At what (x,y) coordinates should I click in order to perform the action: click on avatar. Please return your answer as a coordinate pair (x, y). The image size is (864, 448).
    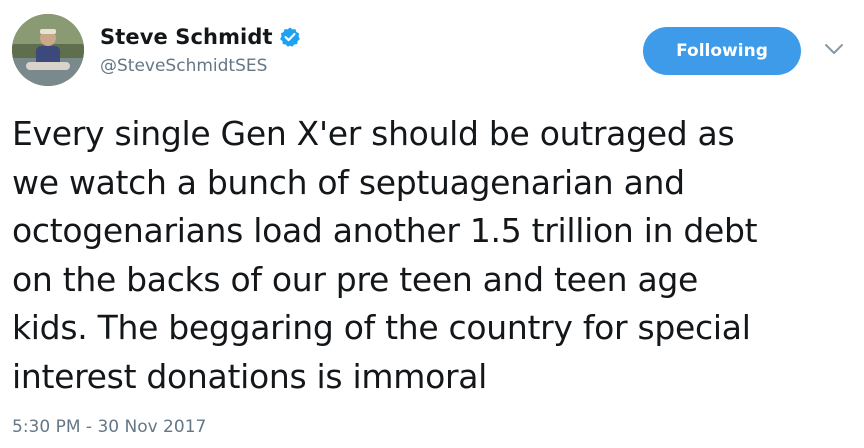
    Looking at the image, I should click on (48, 50).